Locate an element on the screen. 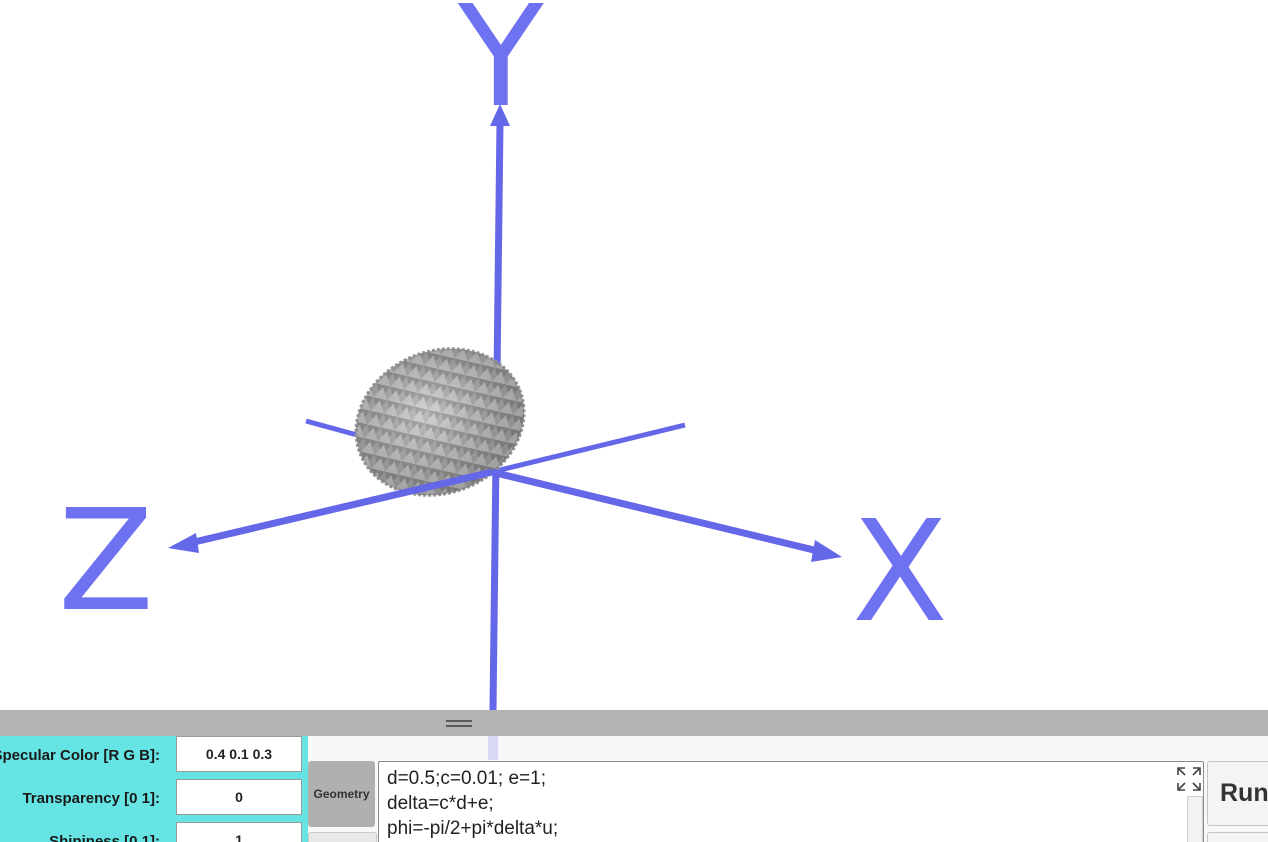  specular-color-label: Specular Color [R G B]: is located at coordinates (80, 755).